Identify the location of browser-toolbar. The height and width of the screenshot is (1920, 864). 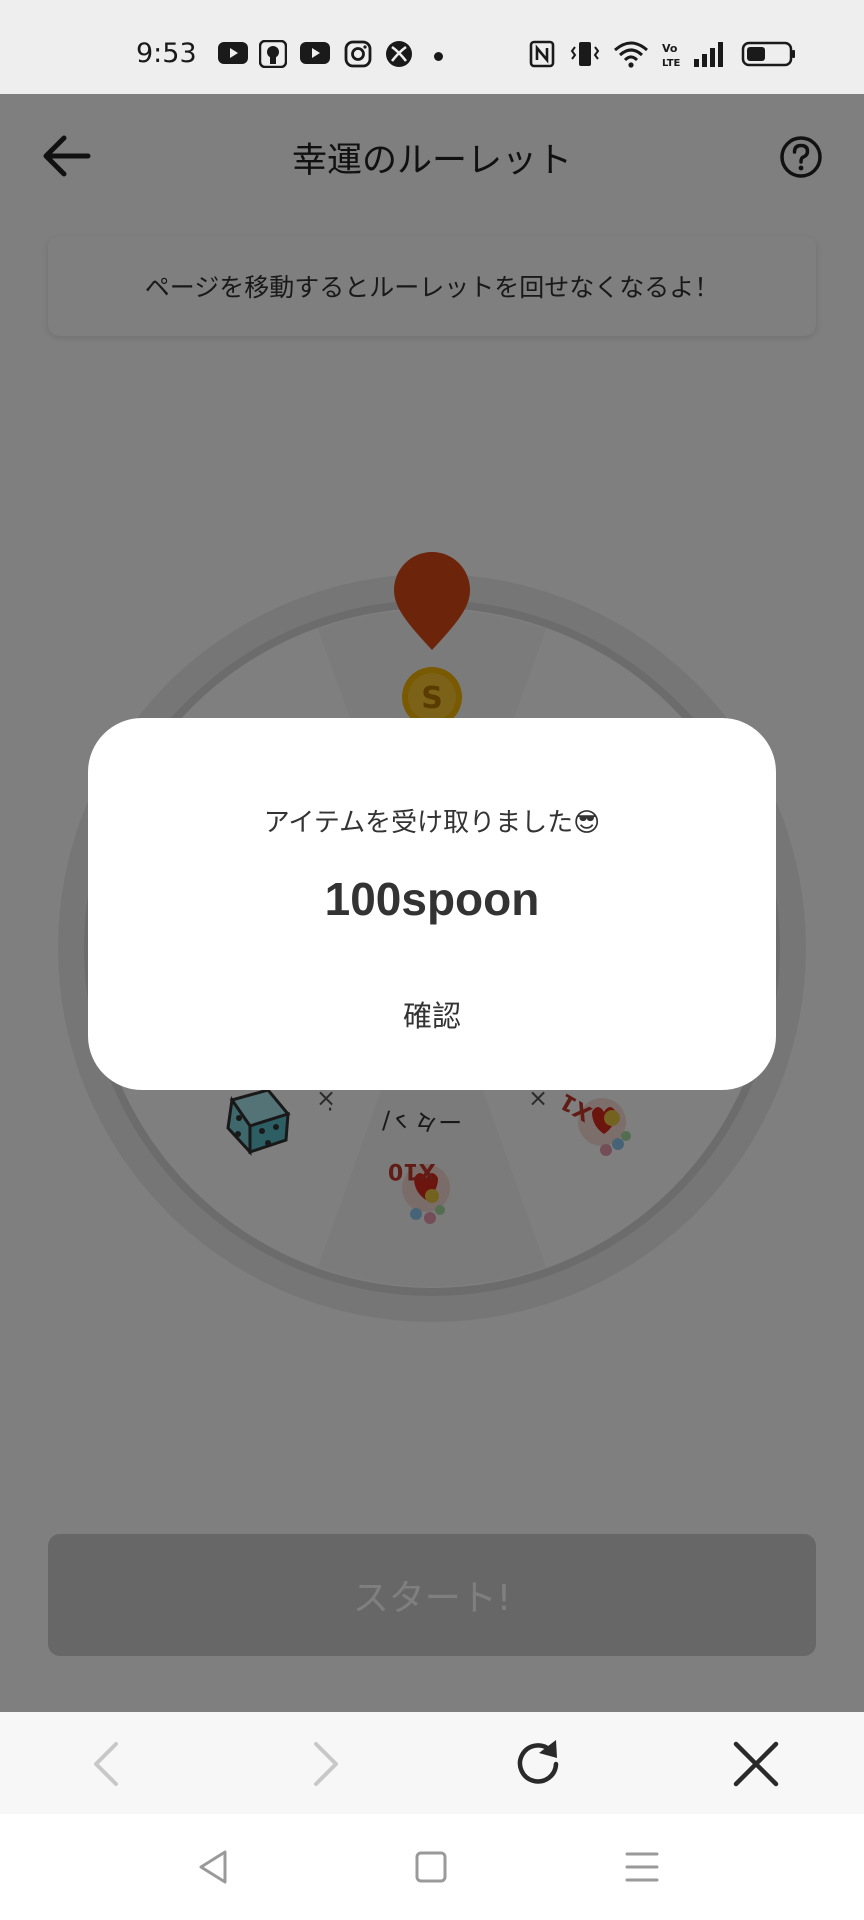
(432, 1763).